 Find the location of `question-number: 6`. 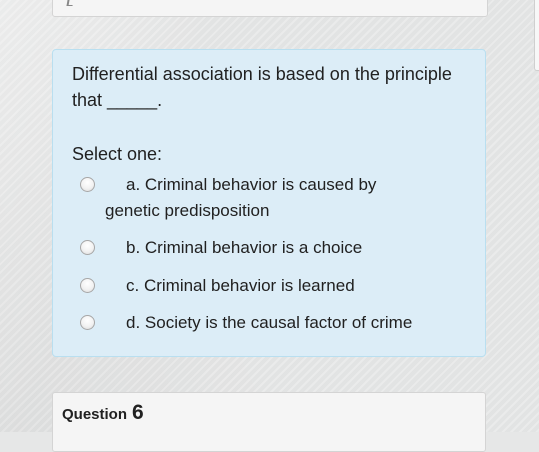

question-number: 6 is located at coordinates (138, 412).